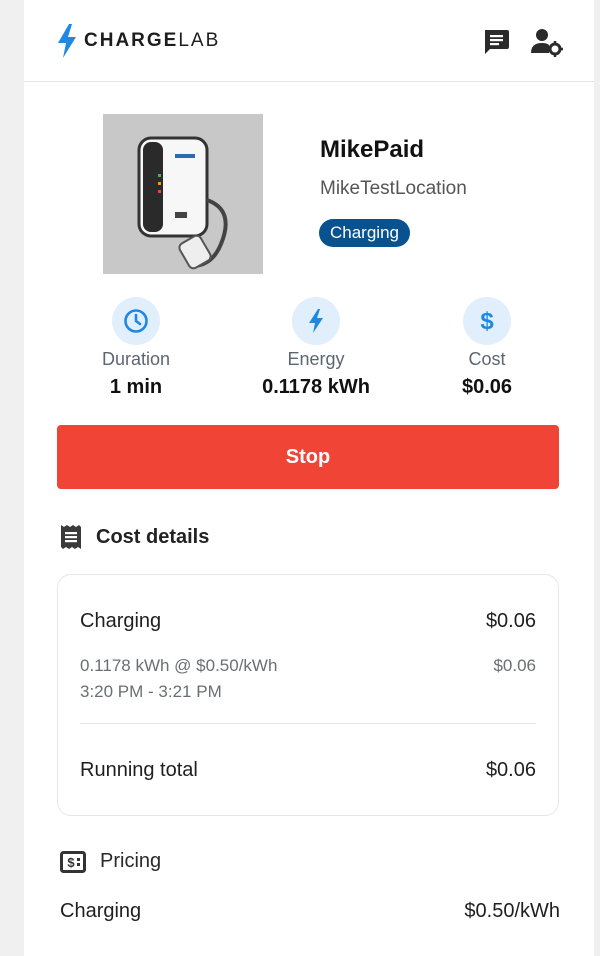 Image resolution: width=600 pixels, height=956 pixels. What do you see at coordinates (393, 188) in the screenshot?
I see `station-location: MikeTestLocation` at bounding box center [393, 188].